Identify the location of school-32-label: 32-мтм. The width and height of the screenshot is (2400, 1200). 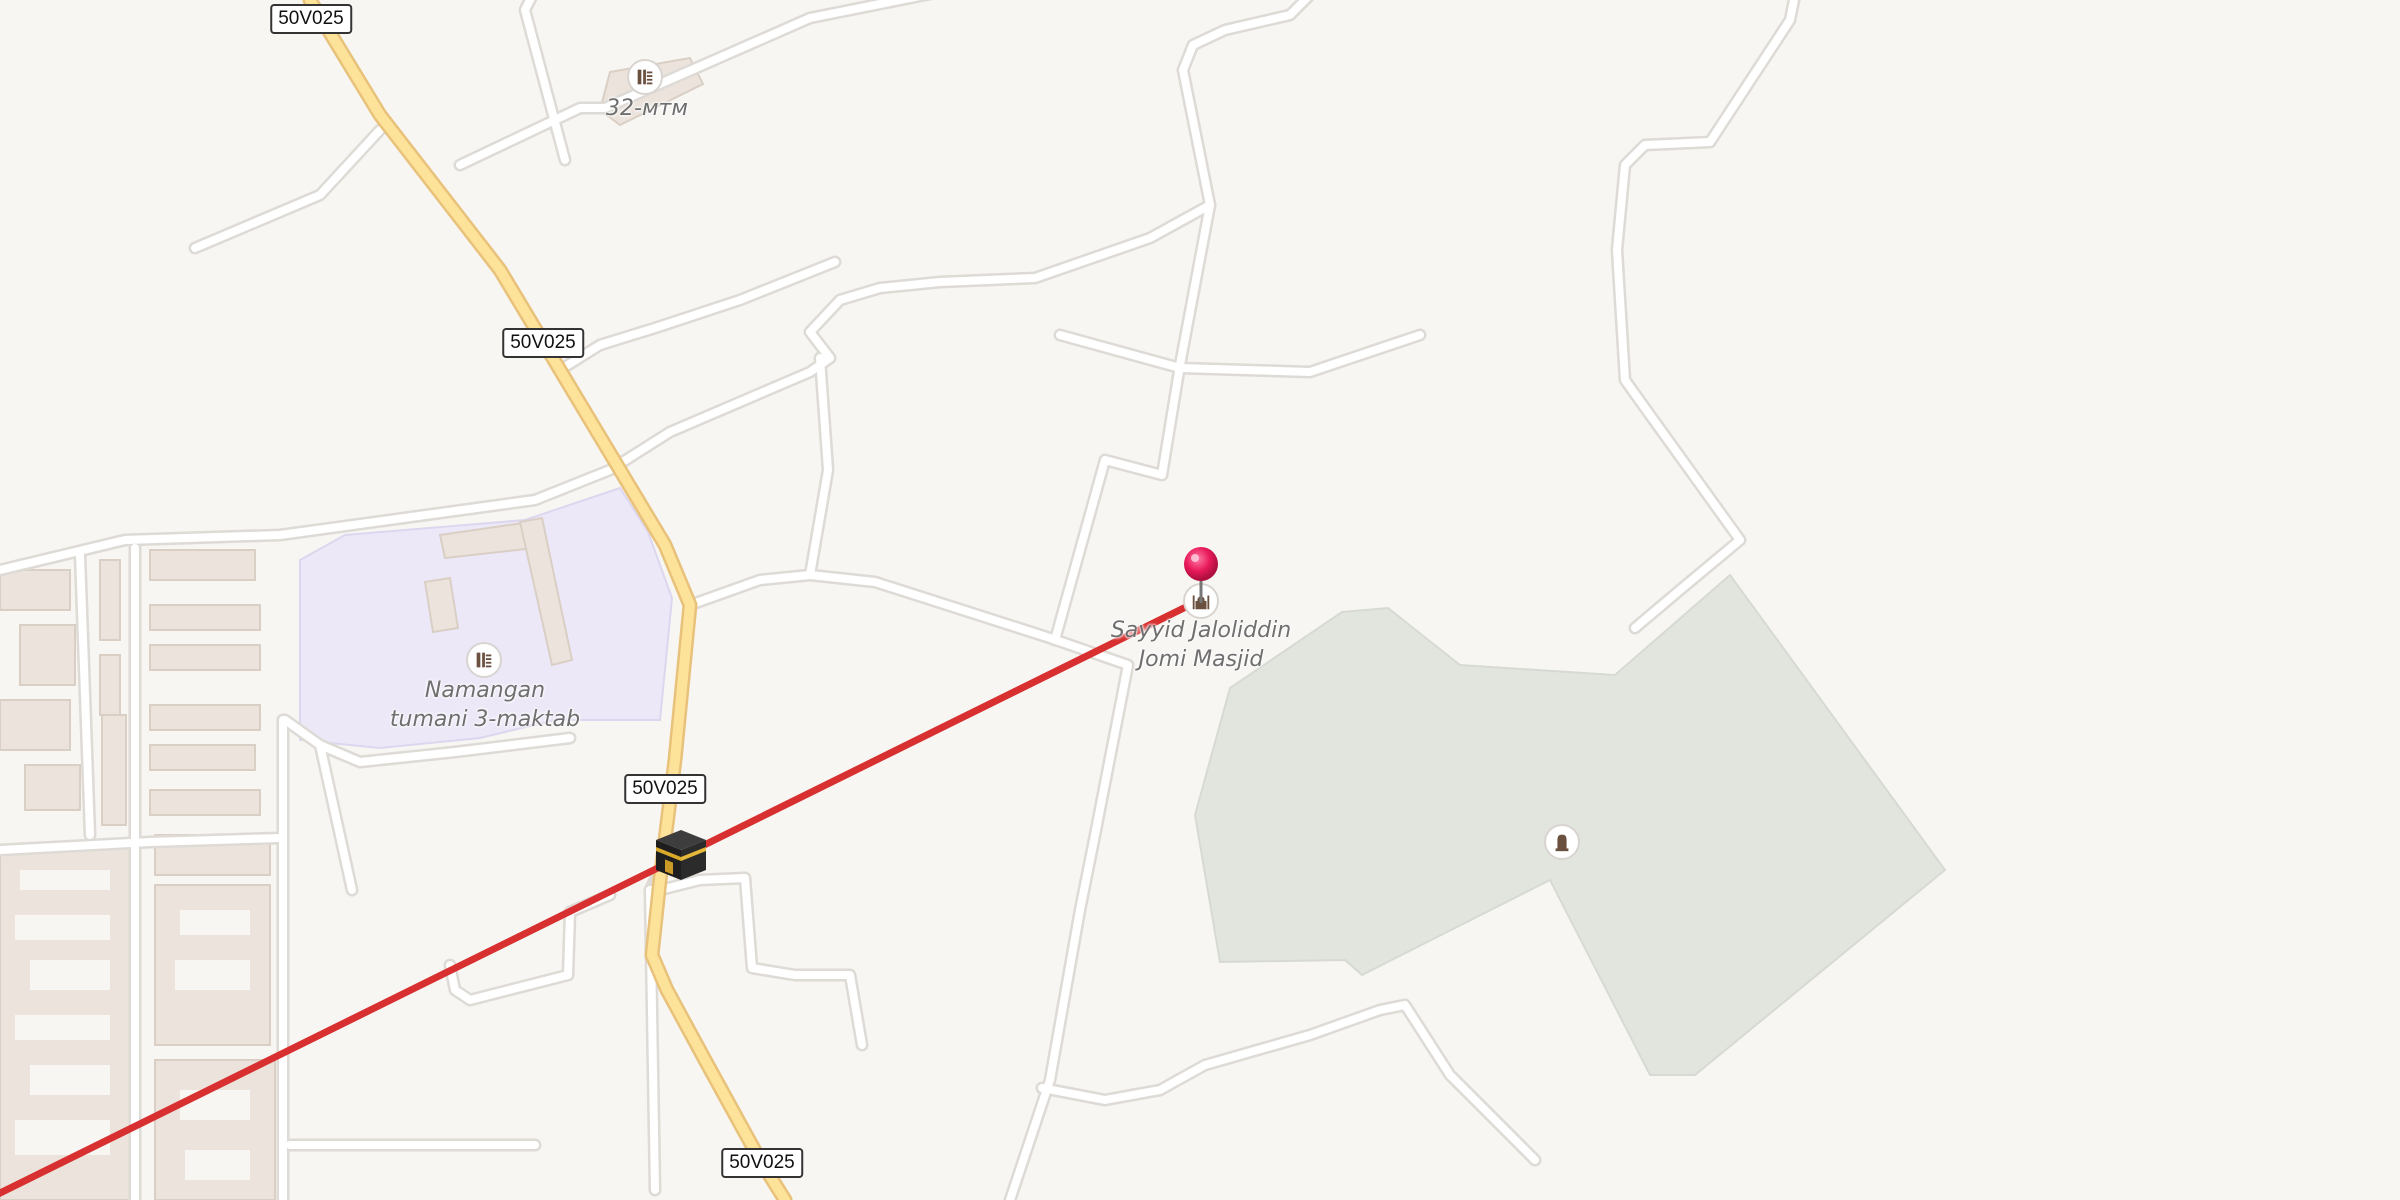
(647, 108).